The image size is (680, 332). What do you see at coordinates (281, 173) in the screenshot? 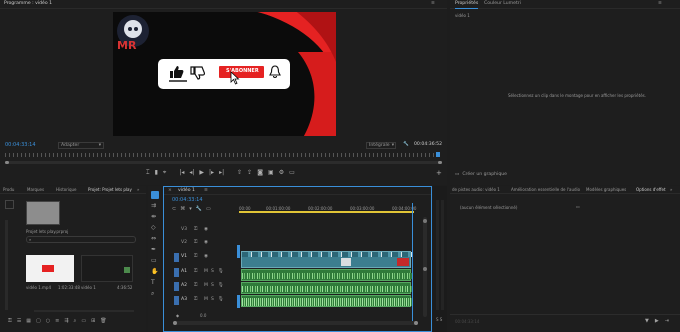
I see `settings-icon: ⚙` at bounding box center [281, 173].